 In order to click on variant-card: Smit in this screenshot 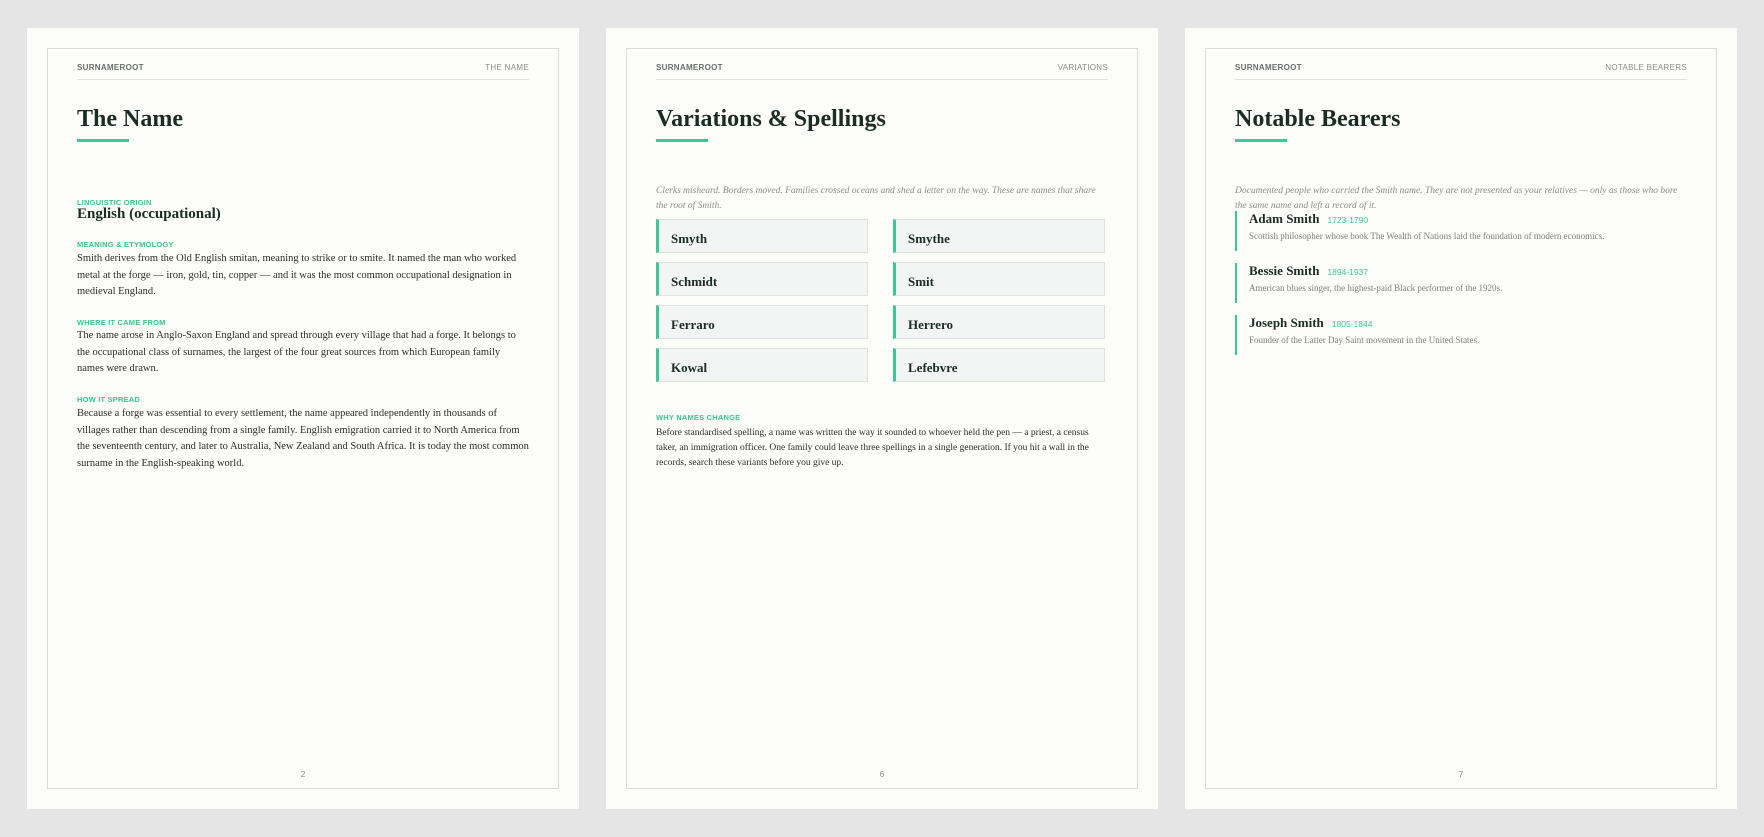, I will do `click(999, 279)`.